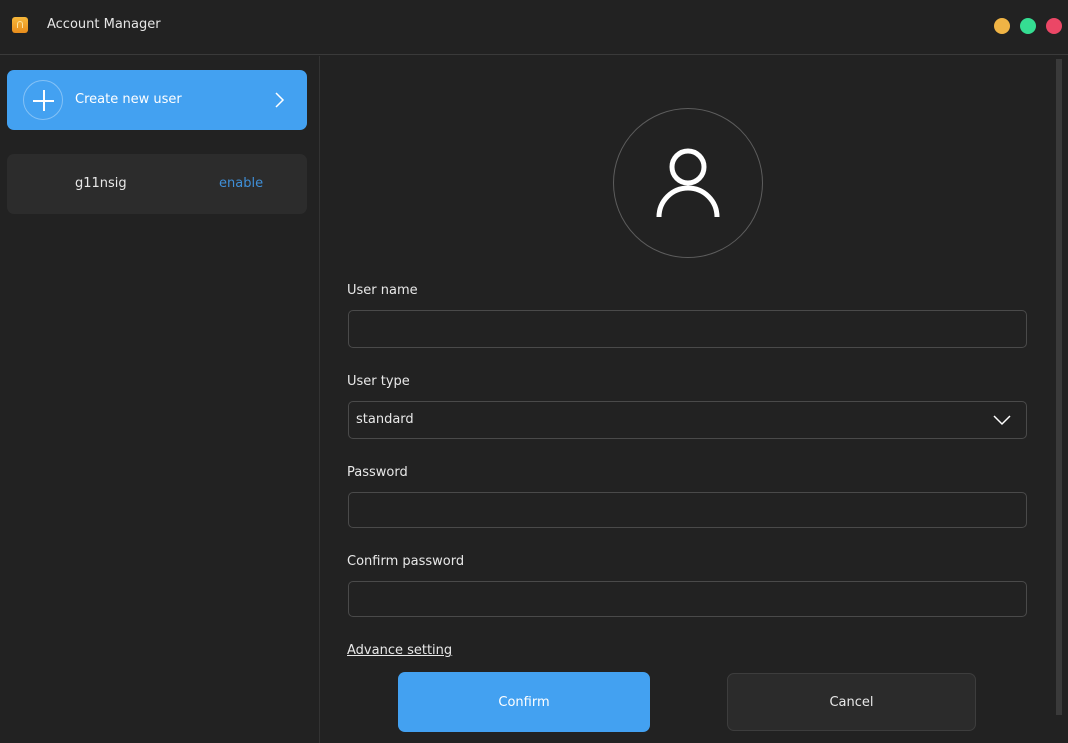  I want to click on account-manager-app-icon, so click(20, 25).